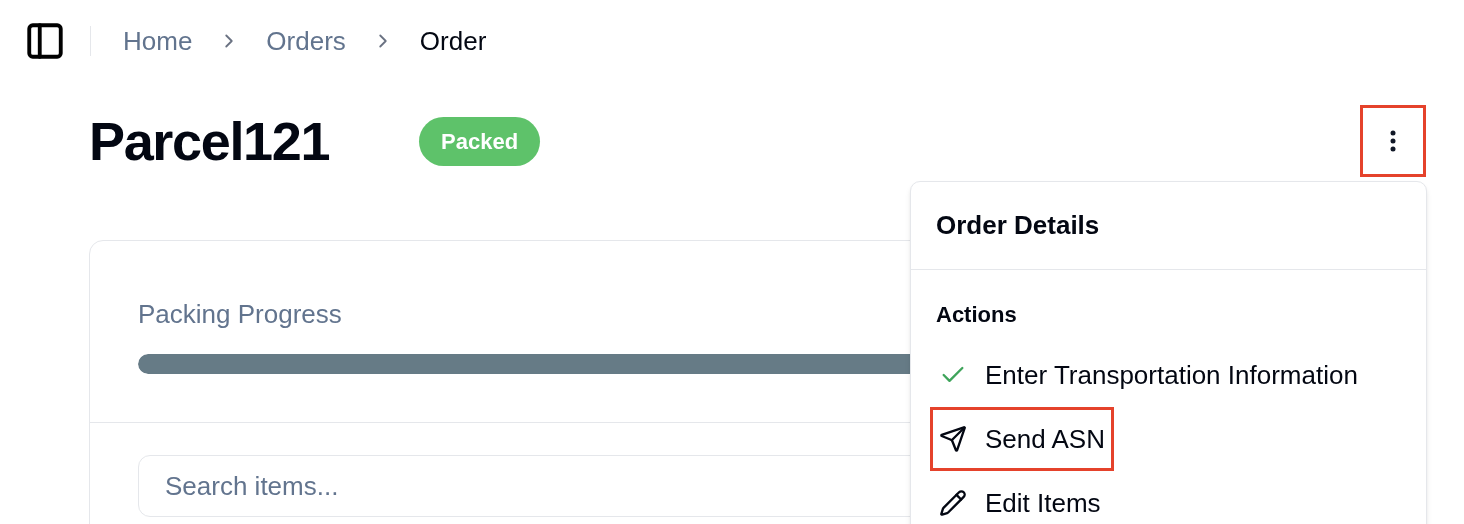  What do you see at coordinates (240, 314) in the screenshot?
I see `progress-label: Packing Progress` at bounding box center [240, 314].